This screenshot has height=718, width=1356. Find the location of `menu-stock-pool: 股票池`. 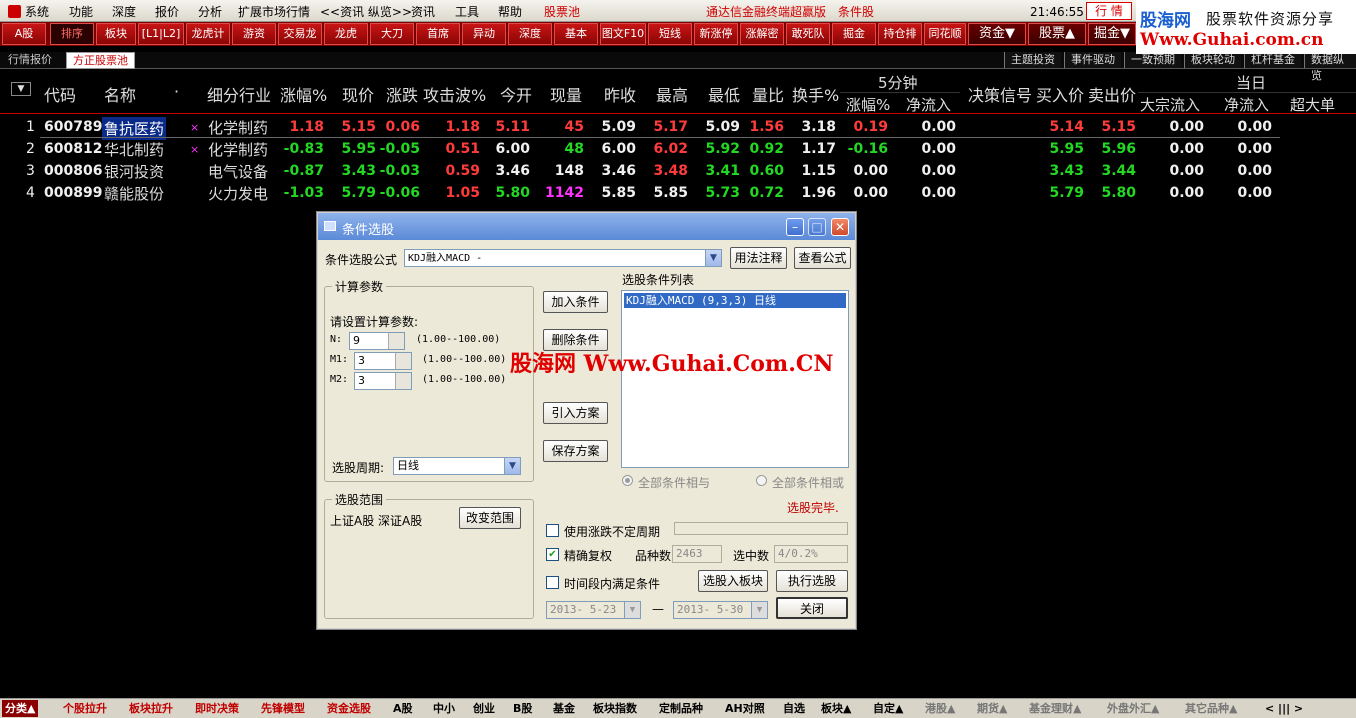

menu-stock-pool: 股票池 is located at coordinates (562, 11).